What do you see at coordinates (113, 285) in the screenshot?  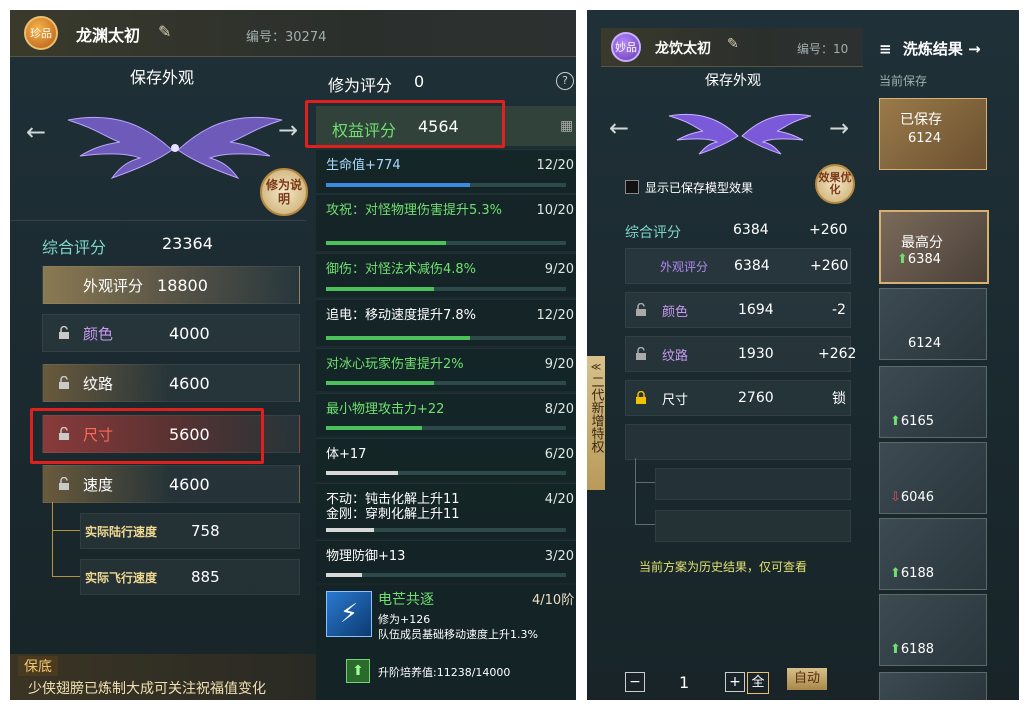 I see `appearance-score-label: 外观评分` at bounding box center [113, 285].